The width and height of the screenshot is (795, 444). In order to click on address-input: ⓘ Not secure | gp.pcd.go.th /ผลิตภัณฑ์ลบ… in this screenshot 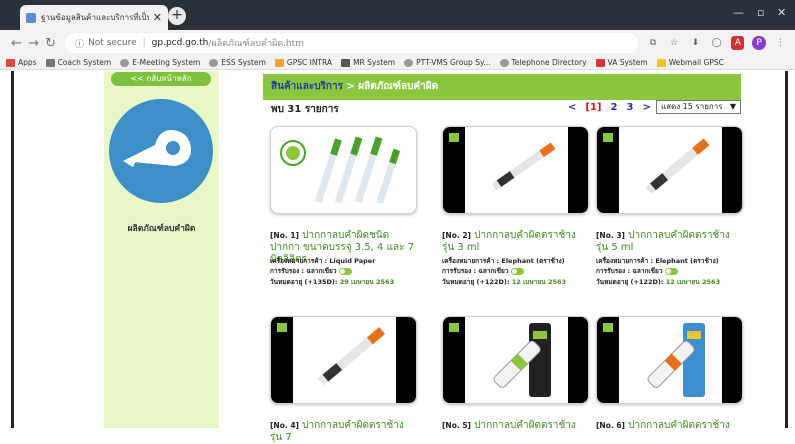, I will do `click(352, 43)`.